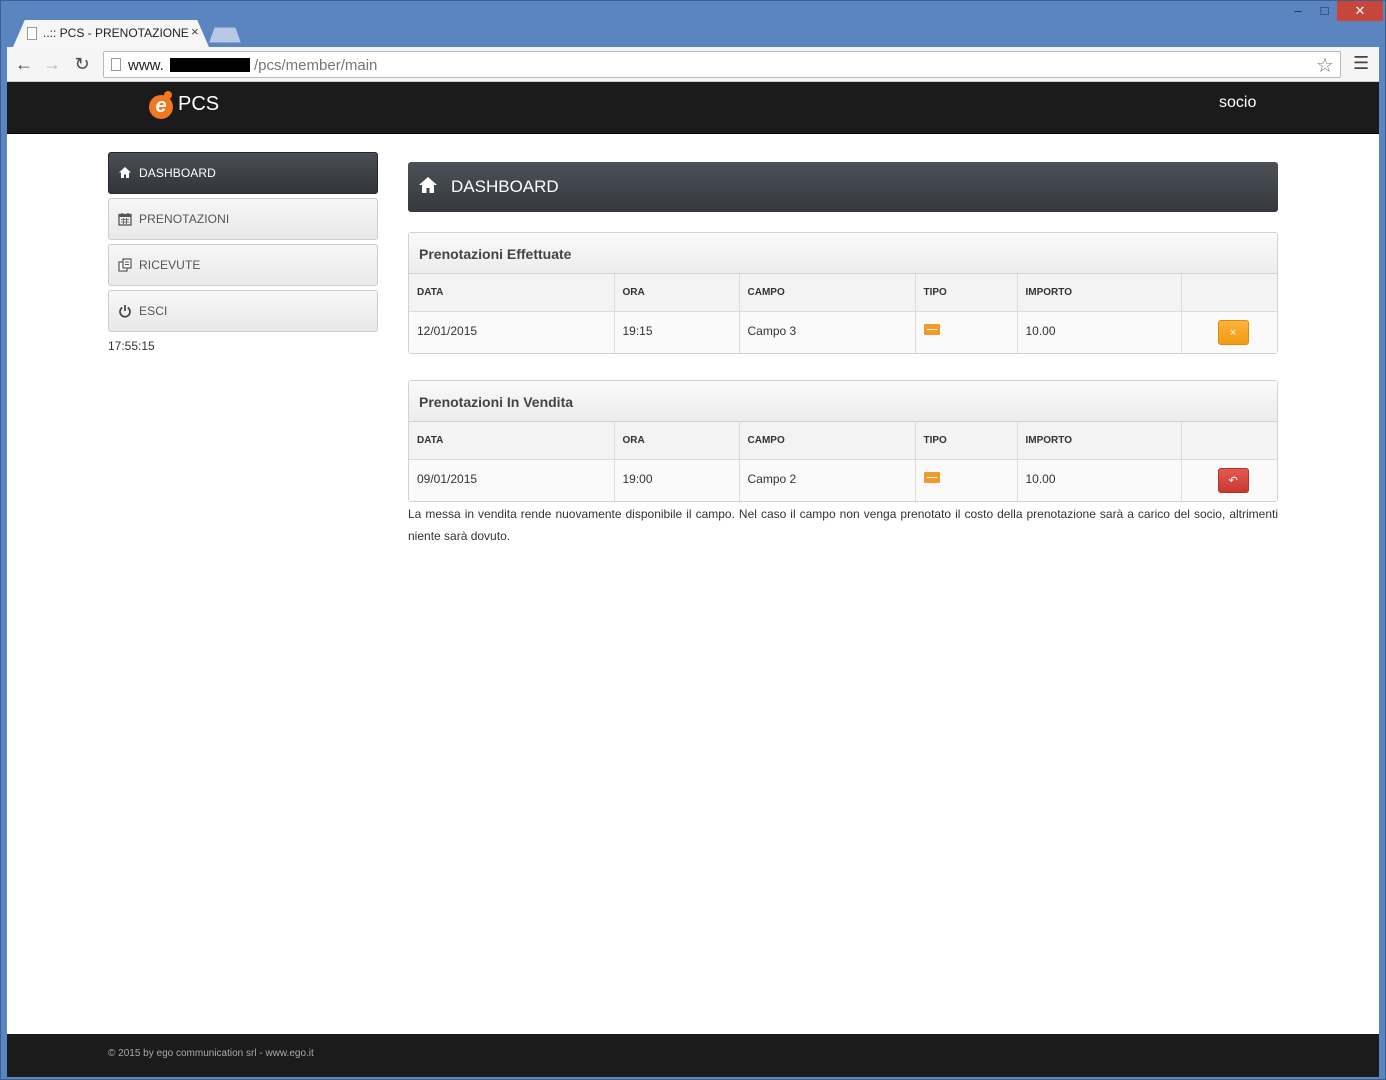 This screenshot has height=1080, width=1386. Describe the element at coordinates (1237, 103) in the screenshot. I see `user-name: socio` at that location.